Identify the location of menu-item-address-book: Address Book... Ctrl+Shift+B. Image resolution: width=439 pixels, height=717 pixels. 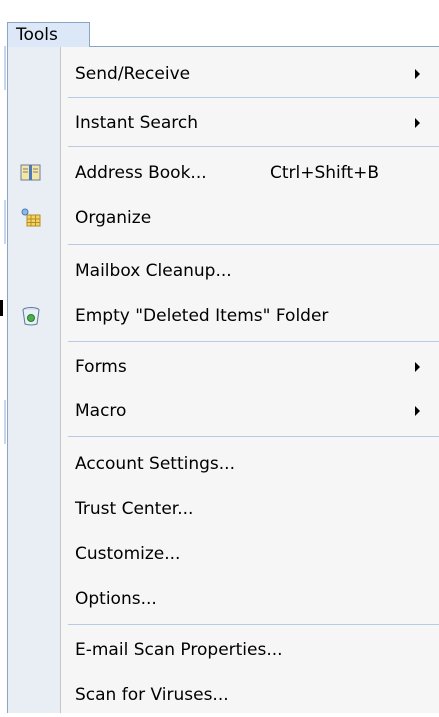
(223, 173).